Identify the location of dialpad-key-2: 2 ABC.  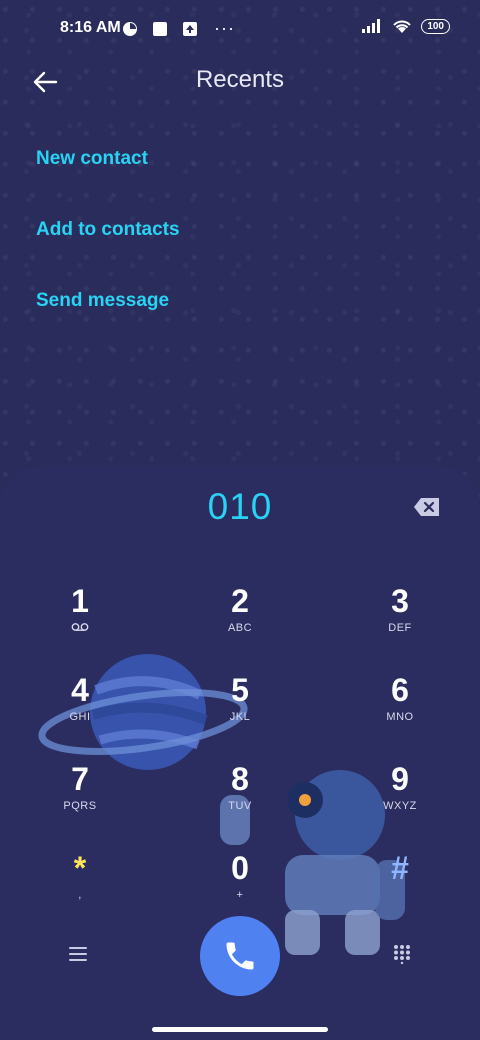
(240, 624).